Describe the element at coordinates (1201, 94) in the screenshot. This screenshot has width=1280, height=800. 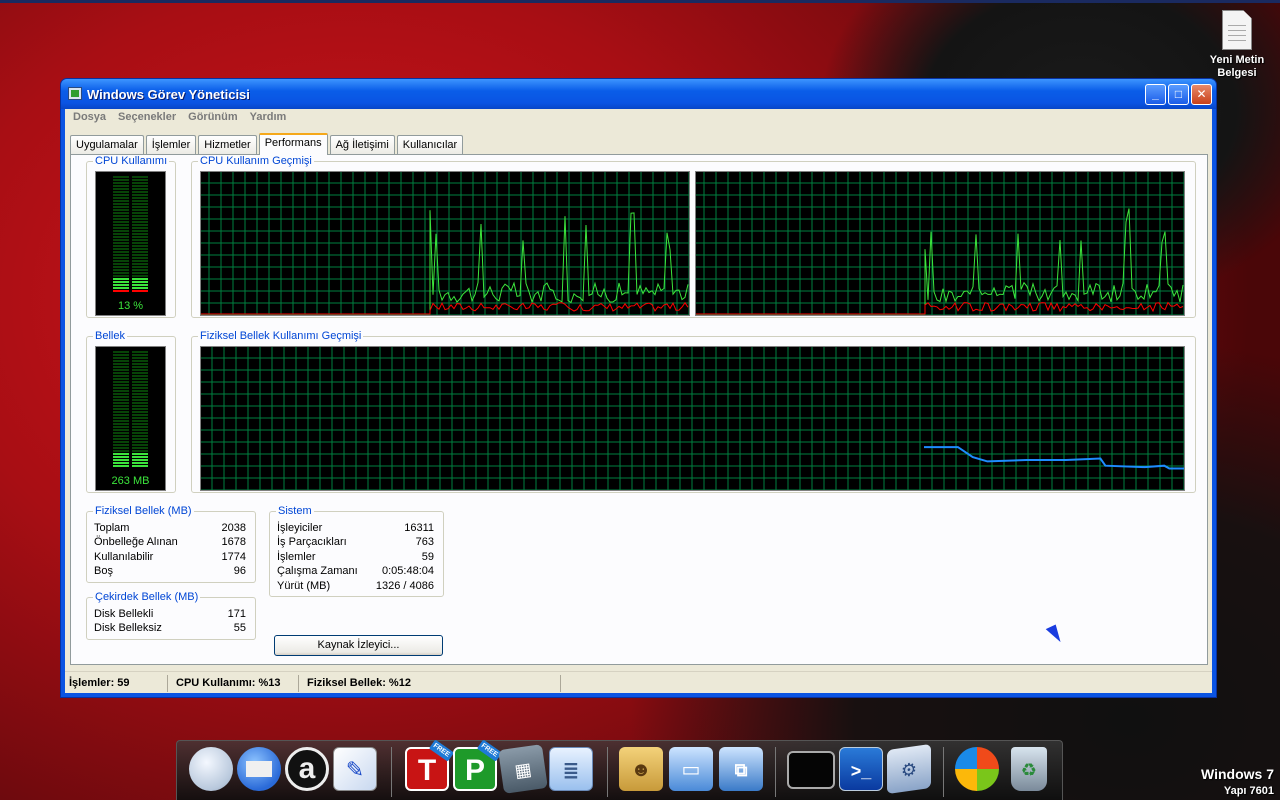
I see `close-button: ✕` at that location.